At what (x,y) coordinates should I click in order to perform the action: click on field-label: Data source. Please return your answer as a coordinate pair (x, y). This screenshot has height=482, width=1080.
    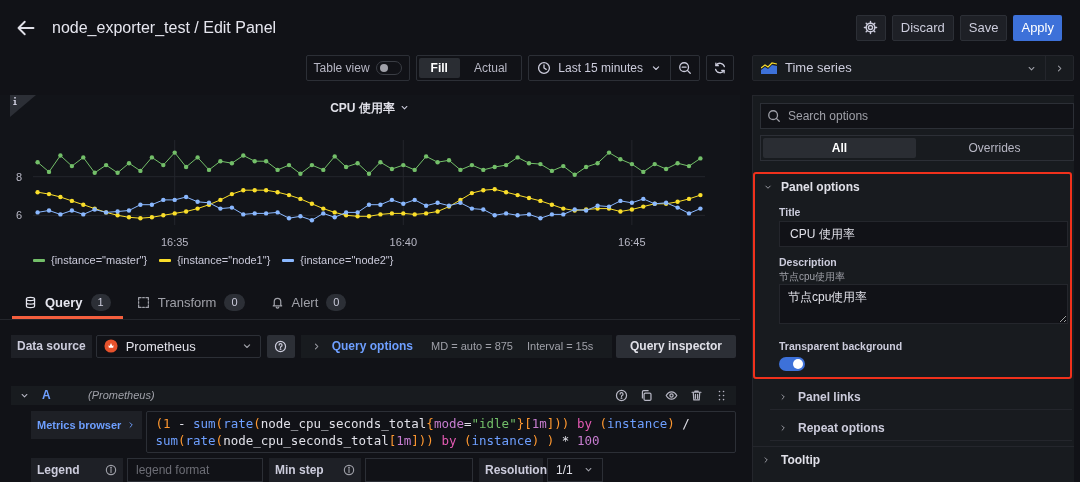
    Looking at the image, I should click on (51, 346).